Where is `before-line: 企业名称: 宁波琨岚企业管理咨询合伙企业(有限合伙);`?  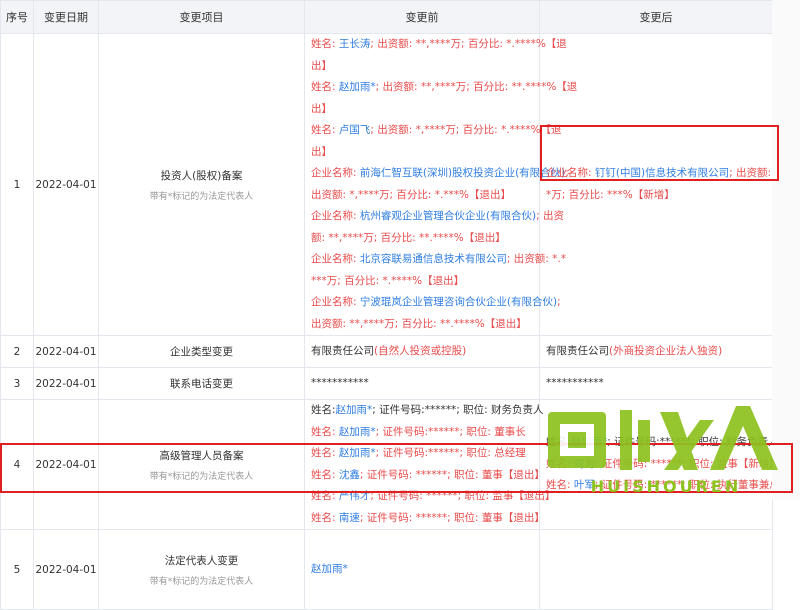
before-line: 企业名称: 宁波琨岚企业管理咨询合伙企业(有限合伙); is located at coordinates (436, 303).